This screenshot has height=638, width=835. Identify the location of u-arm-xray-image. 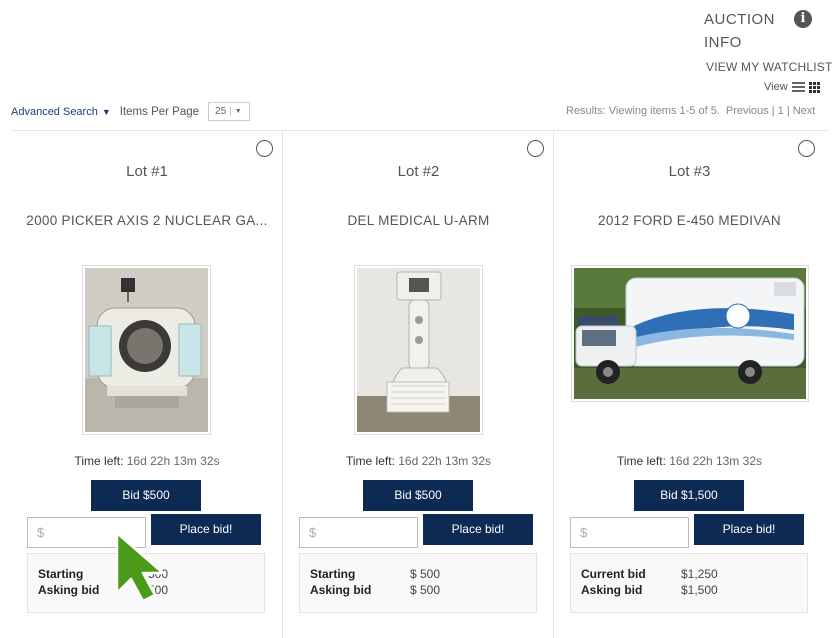
(418, 350).